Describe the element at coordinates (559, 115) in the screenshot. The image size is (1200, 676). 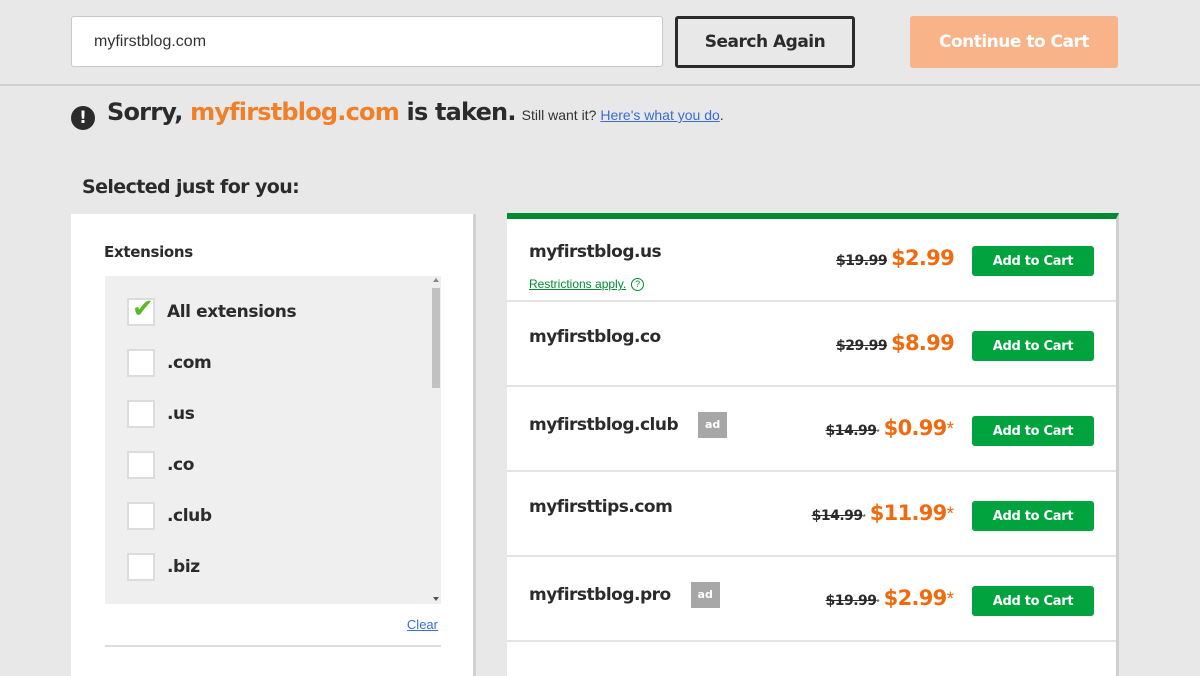
I see `still-want-text: Still want it?` at that location.